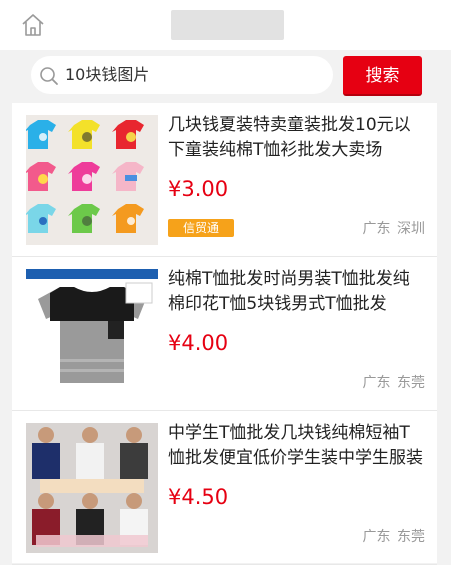  What do you see at coordinates (33, 25) in the screenshot?
I see `home-icon` at bounding box center [33, 25].